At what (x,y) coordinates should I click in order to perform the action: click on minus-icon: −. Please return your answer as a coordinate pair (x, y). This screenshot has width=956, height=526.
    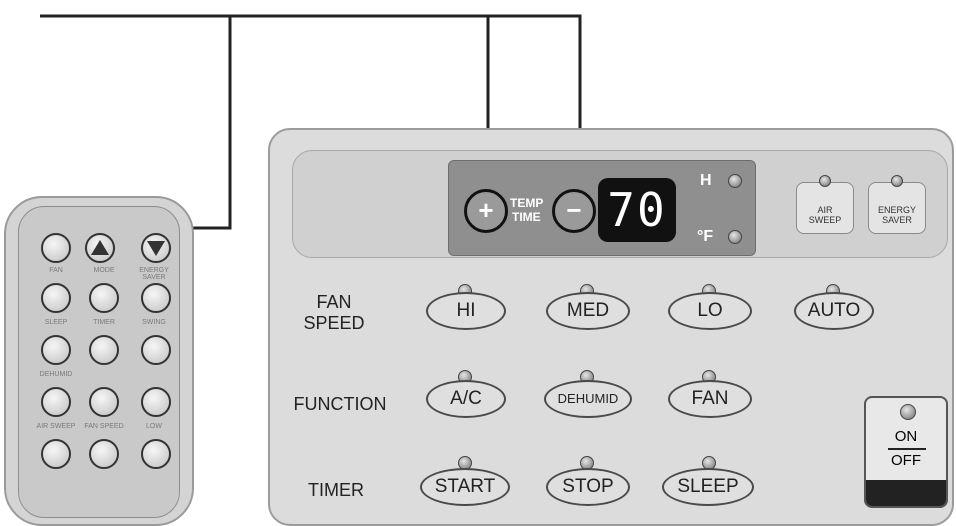
    Looking at the image, I should click on (574, 210).